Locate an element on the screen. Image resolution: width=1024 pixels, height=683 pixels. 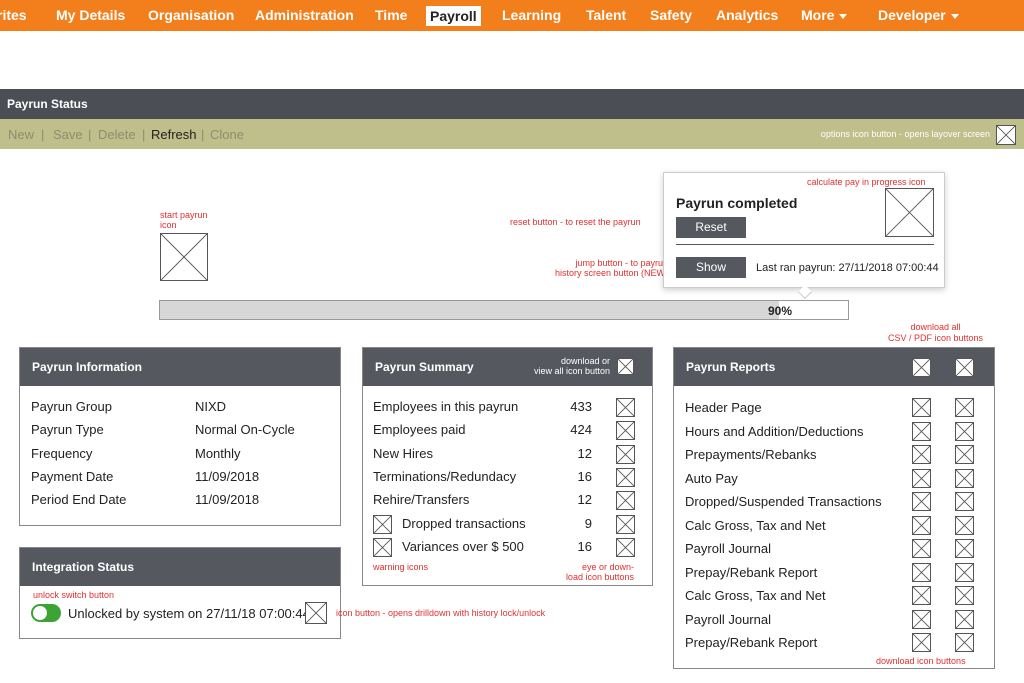
annotation-download-all: download all CSV / PDF icon buttons is located at coordinates (936, 332).